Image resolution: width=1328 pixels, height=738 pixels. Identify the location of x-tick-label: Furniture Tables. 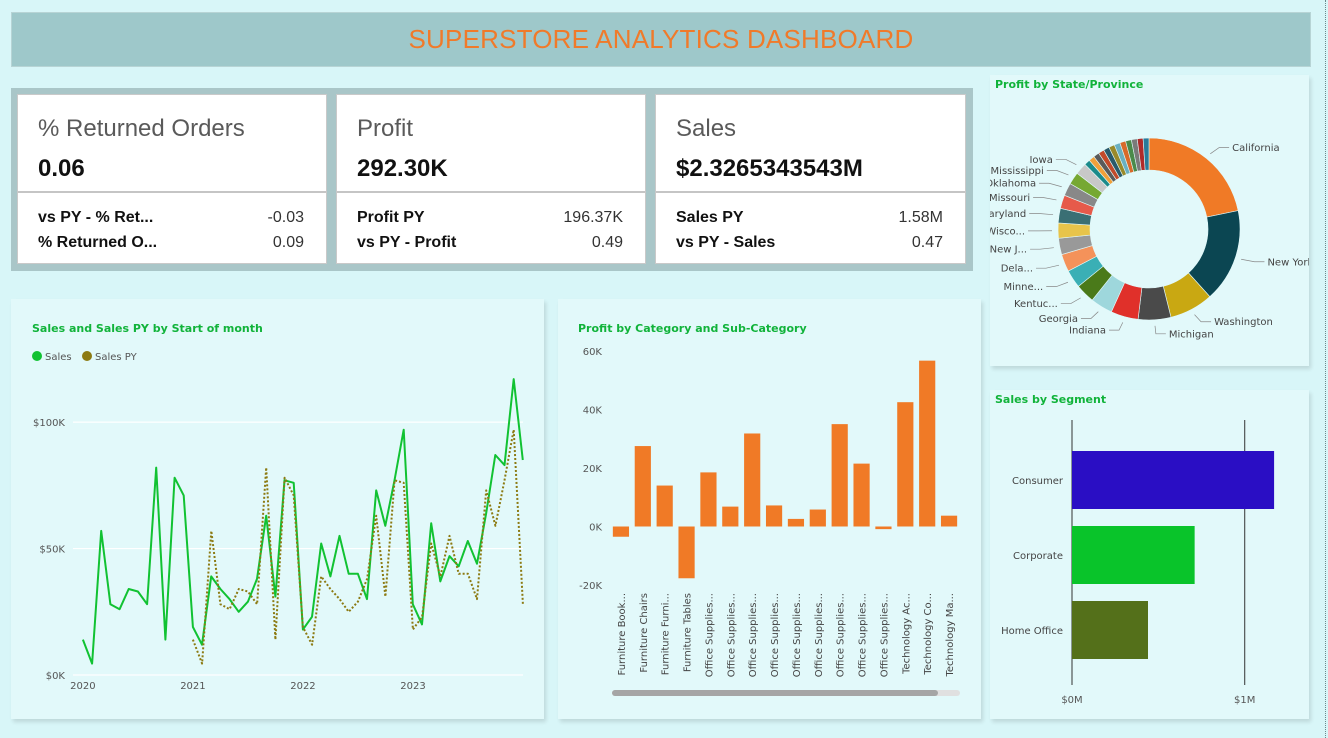
(688, 632).